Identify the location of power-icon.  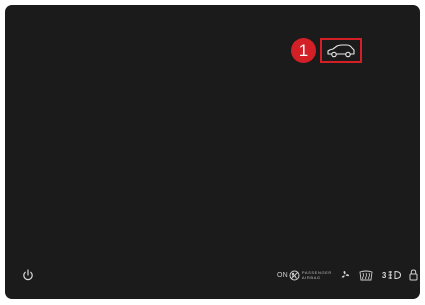
(28, 275).